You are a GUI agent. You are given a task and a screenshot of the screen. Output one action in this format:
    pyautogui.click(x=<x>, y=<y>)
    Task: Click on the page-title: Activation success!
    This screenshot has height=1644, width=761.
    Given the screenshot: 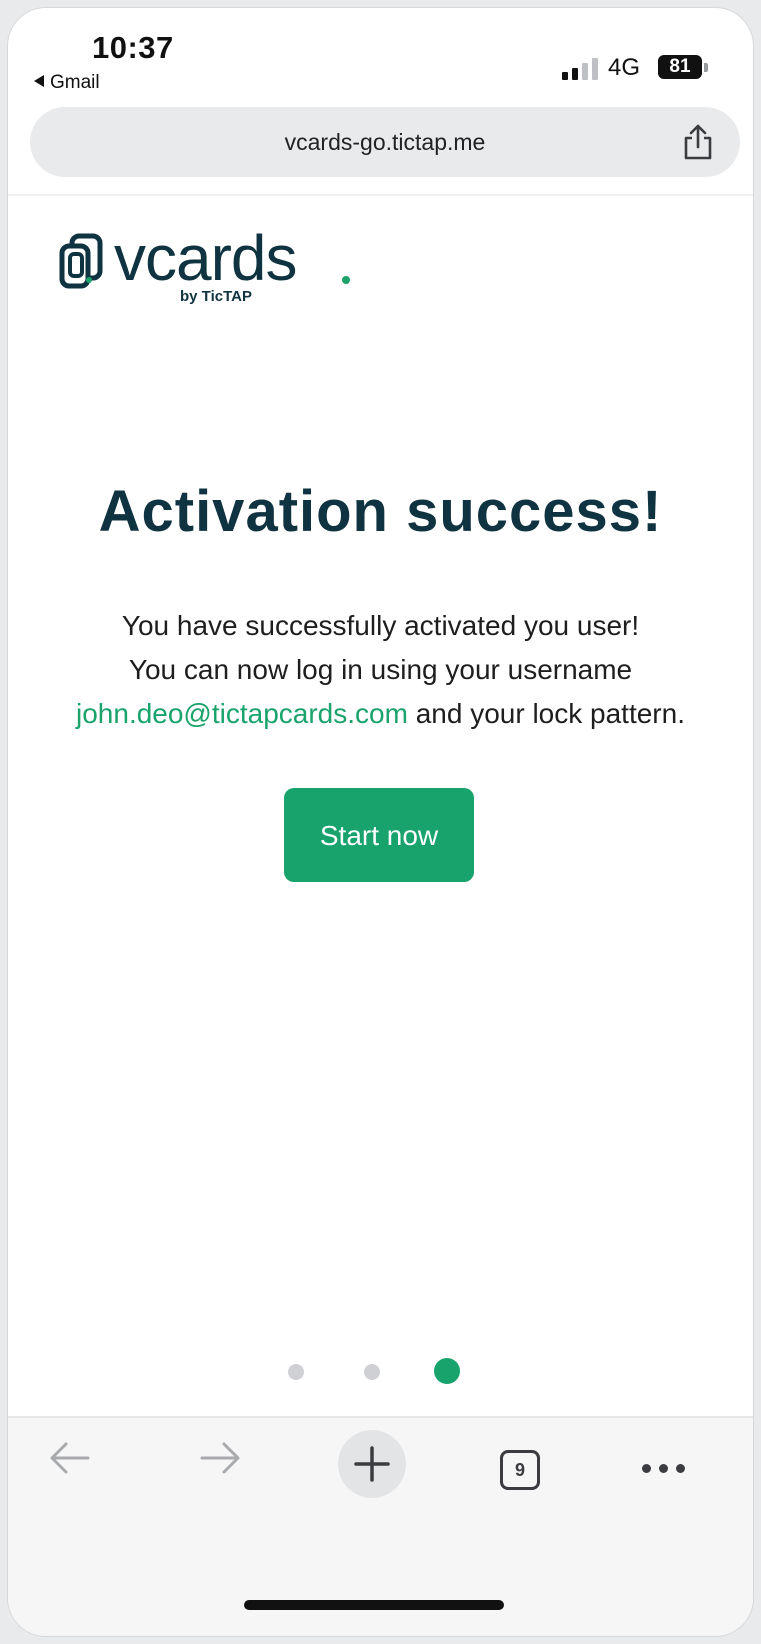 What is the action you would take?
    pyautogui.click(x=380, y=511)
    